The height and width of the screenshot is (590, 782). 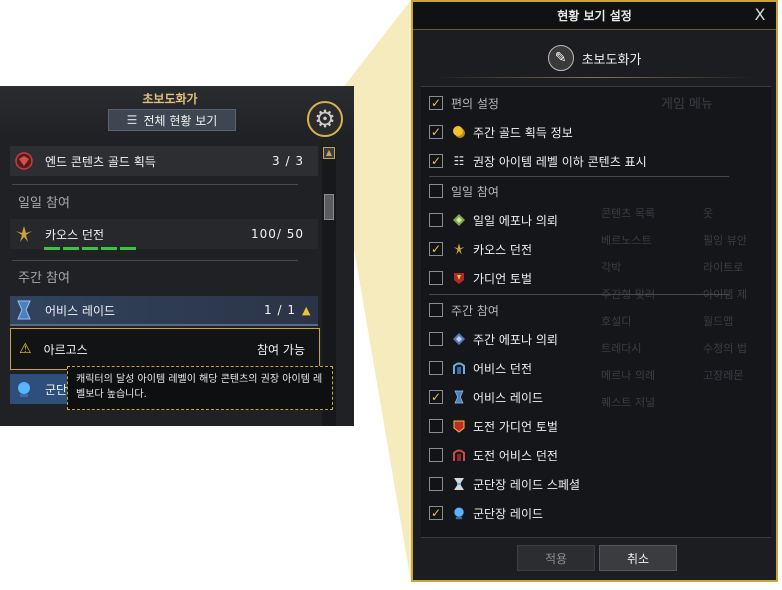 I want to click on setting-guardian-raid: 가디언 토벌, so click(x=480, y=278).